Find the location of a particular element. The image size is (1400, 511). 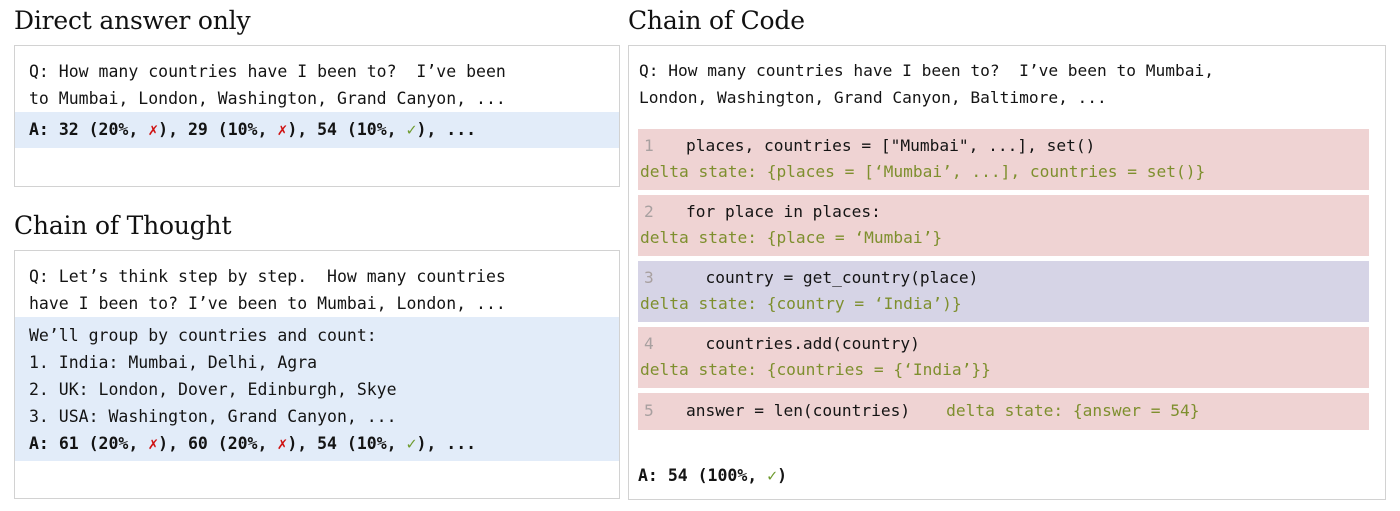

answer-value: 54 (100%, is located at coordinates (717, 475).